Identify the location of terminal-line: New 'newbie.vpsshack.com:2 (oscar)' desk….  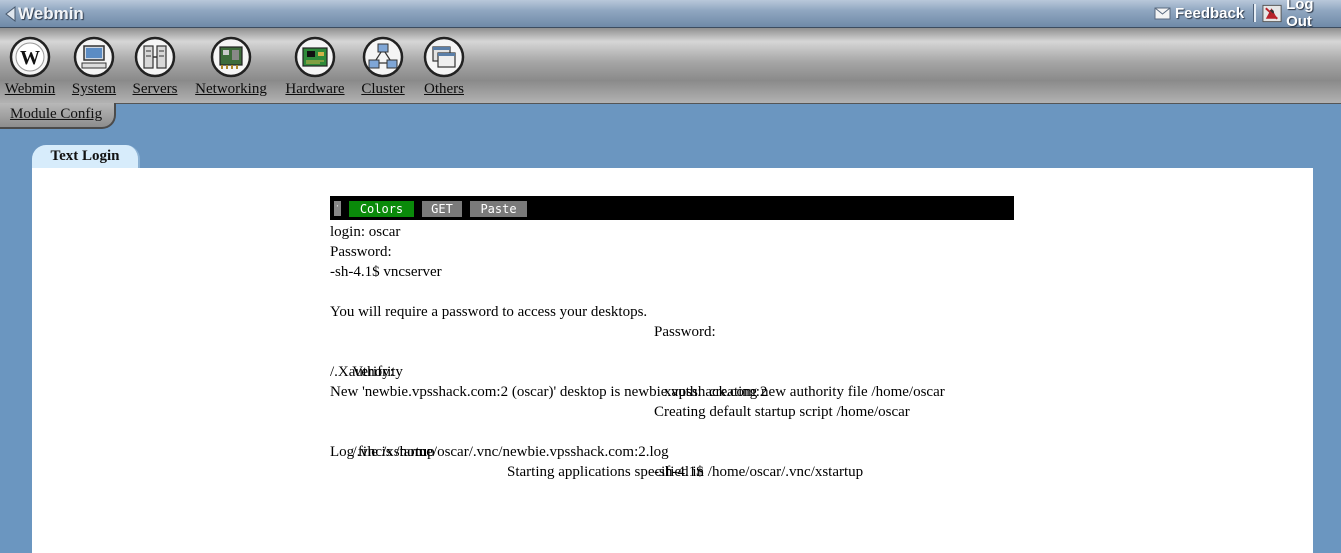
(549, 392).